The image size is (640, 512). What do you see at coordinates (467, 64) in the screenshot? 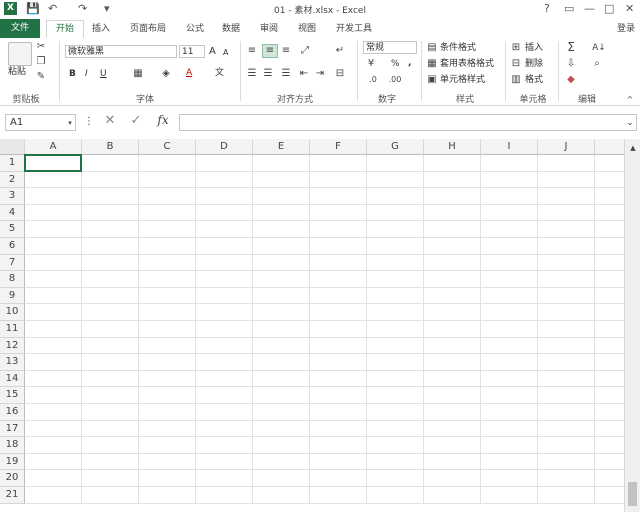
I see `format-as-table-button: 套用表格格式` at bounding box center [467, 64].